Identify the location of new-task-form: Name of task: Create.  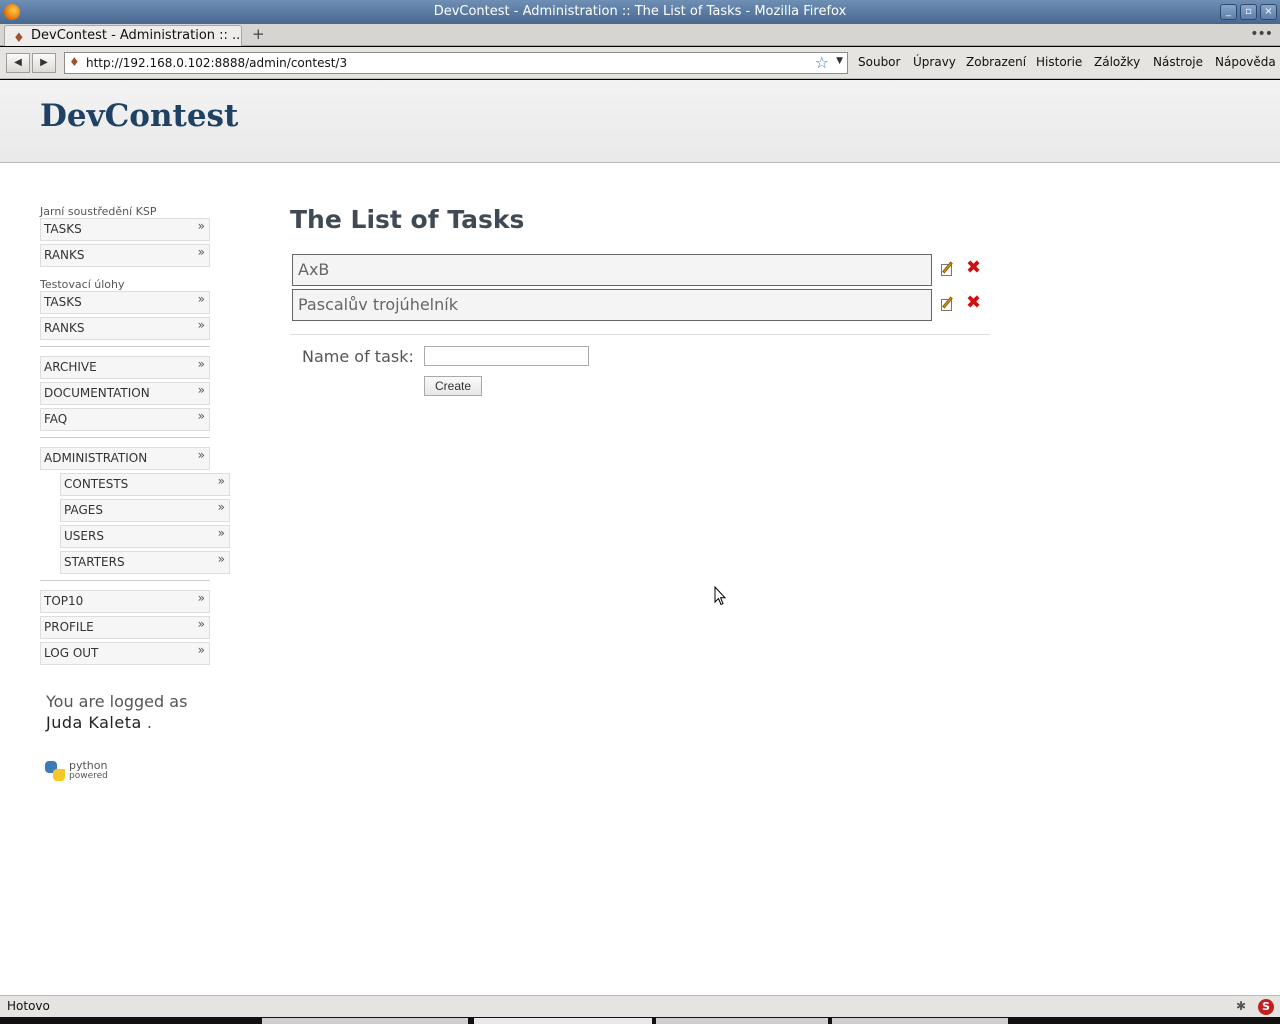
(640, 365).